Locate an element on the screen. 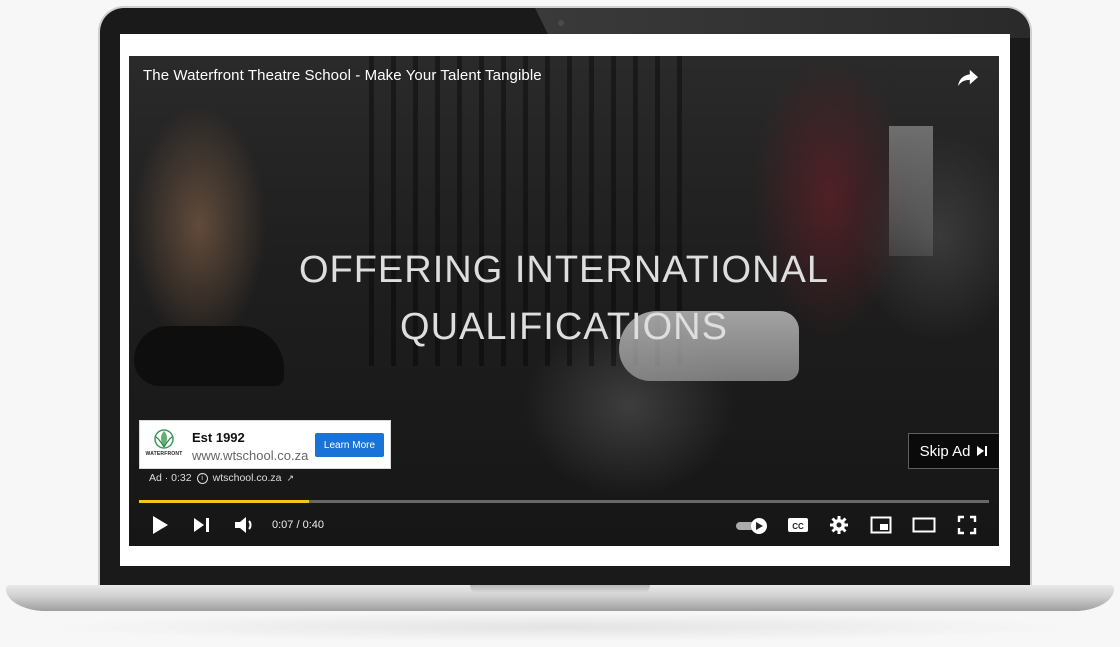 Image resolution: width=1120 pixels, height=647 pixels. next-icon is located at coordinates (202, 525).